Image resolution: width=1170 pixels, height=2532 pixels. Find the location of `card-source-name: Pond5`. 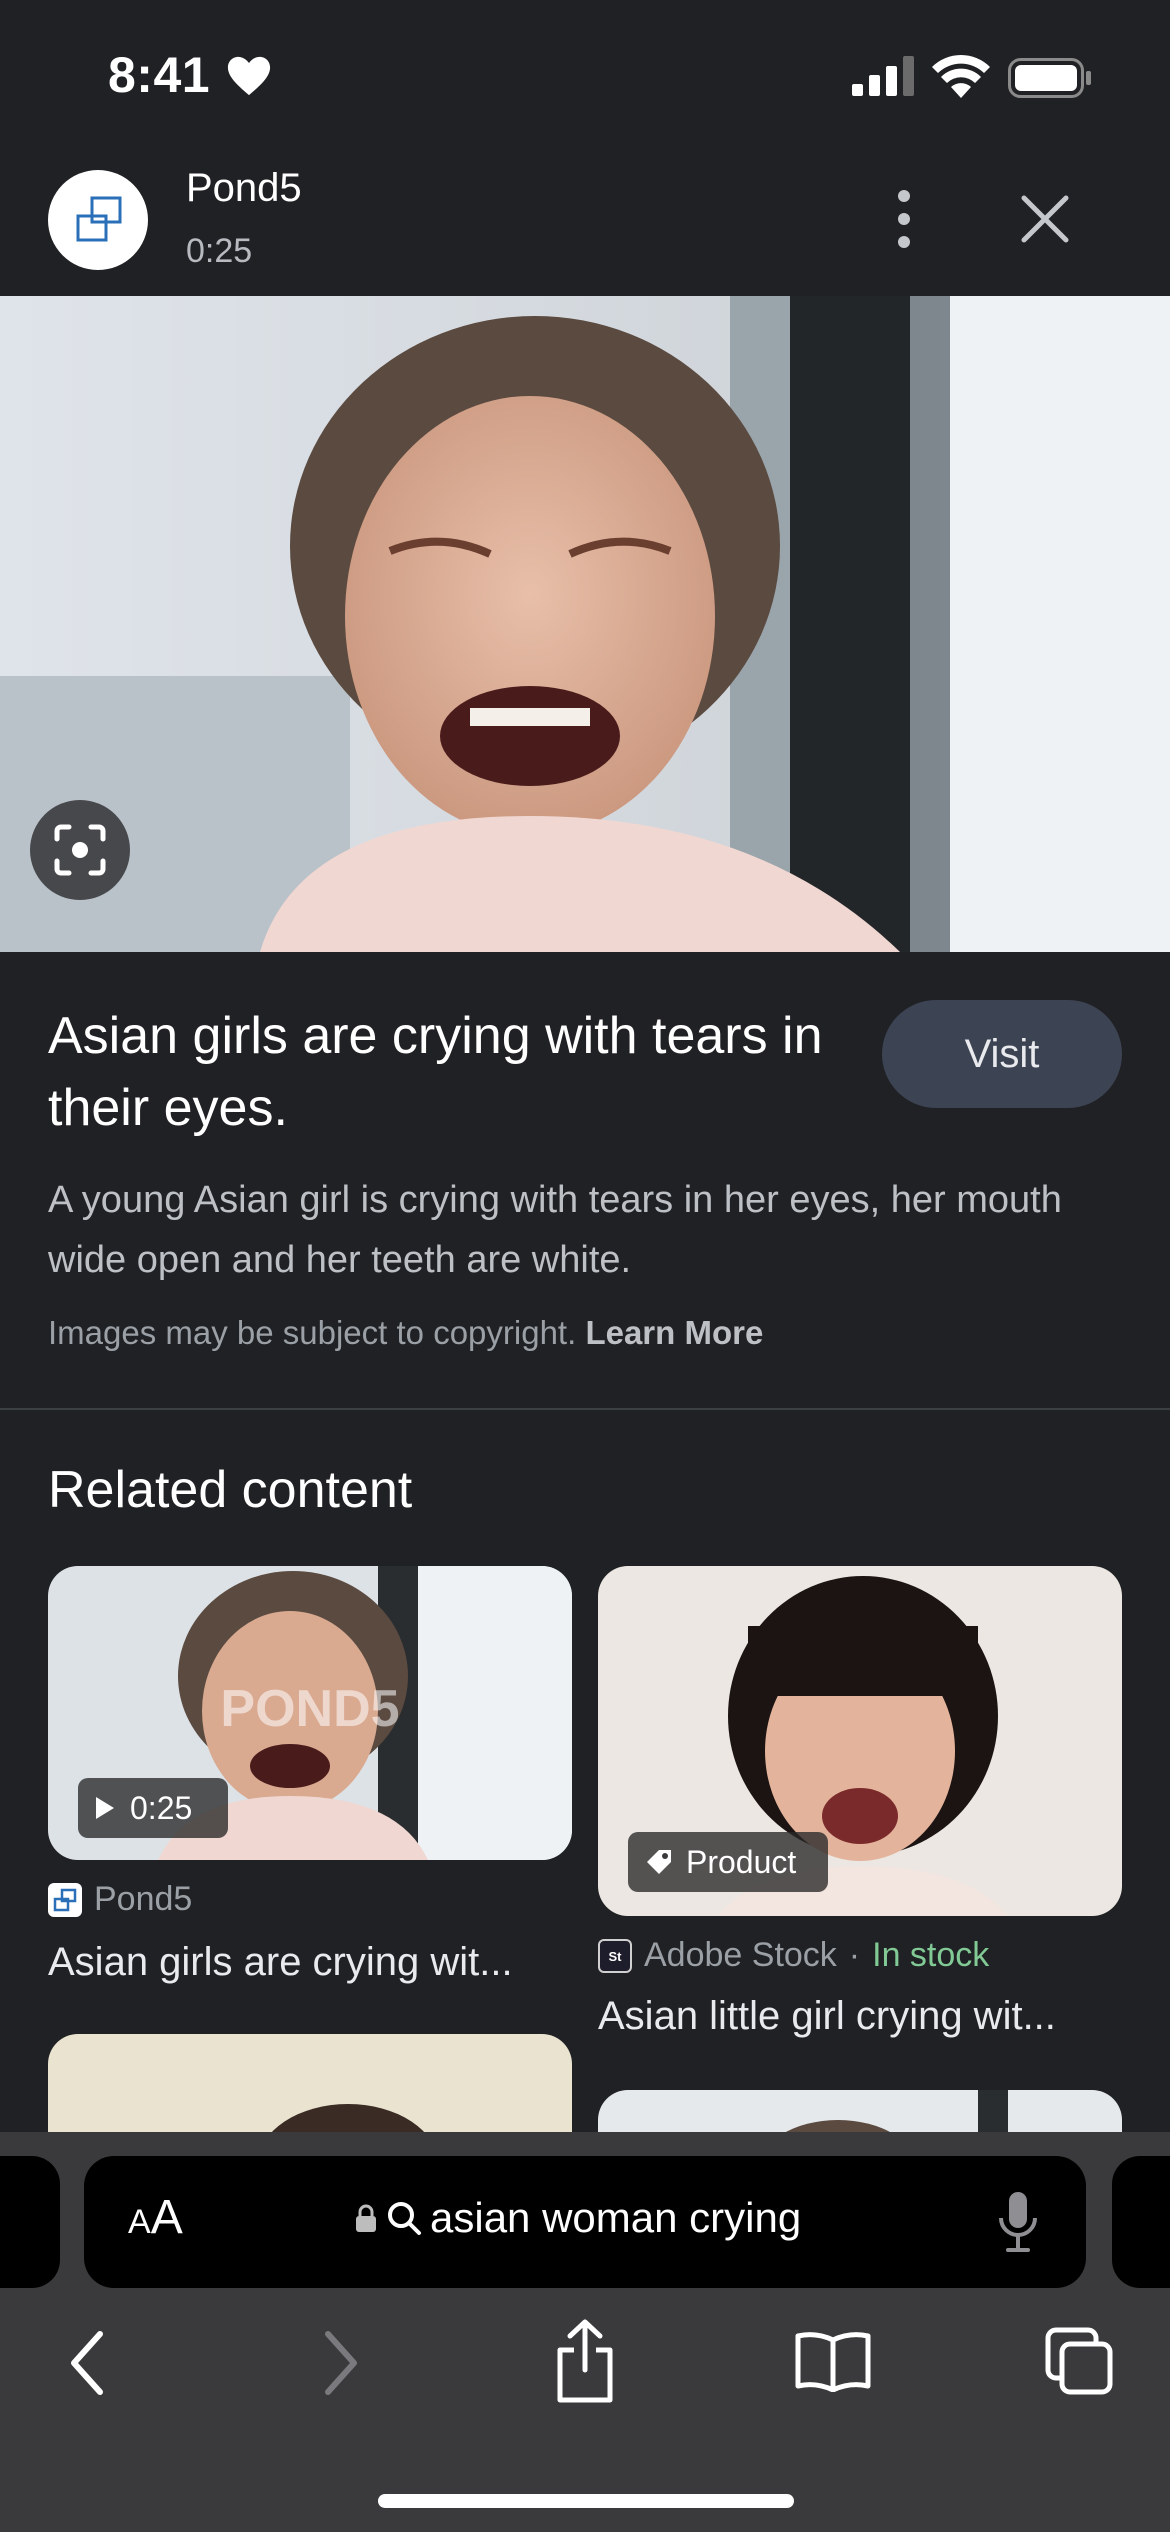

card-source-name: Pond5 is located at coordinates (143, 1899).